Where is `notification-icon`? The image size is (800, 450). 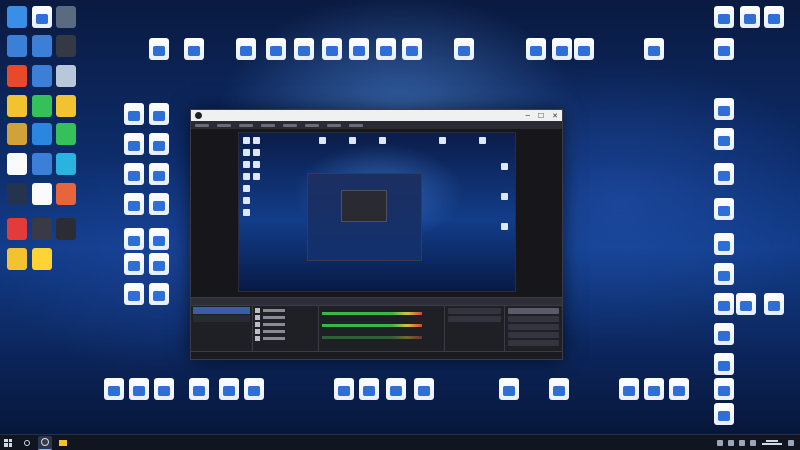
notification-icon is located at coordinates (791, 442).